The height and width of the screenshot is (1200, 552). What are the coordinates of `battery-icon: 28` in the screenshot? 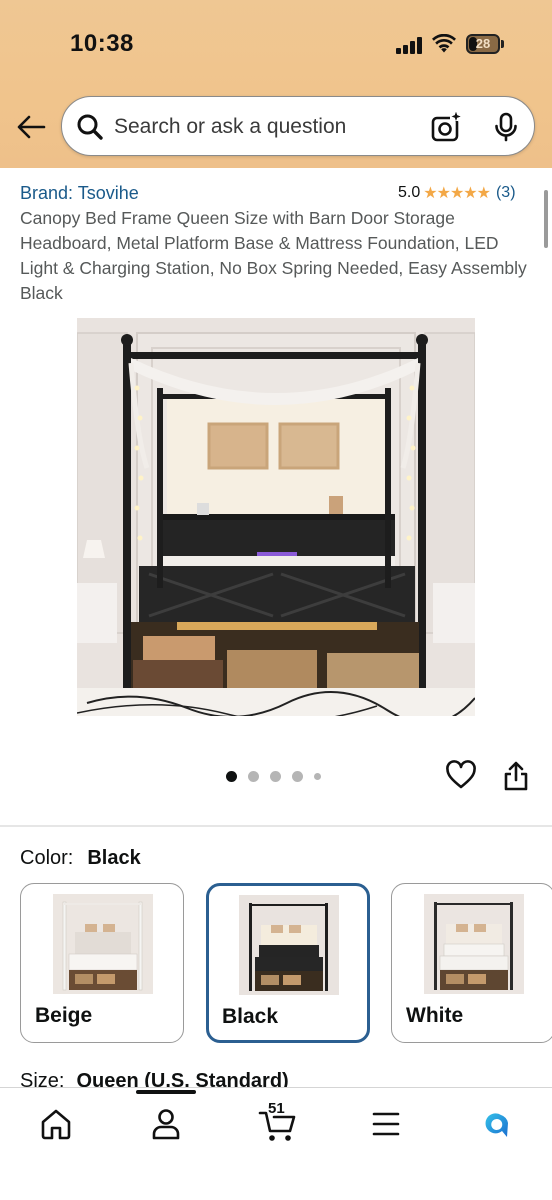 It's located at (485, 44).